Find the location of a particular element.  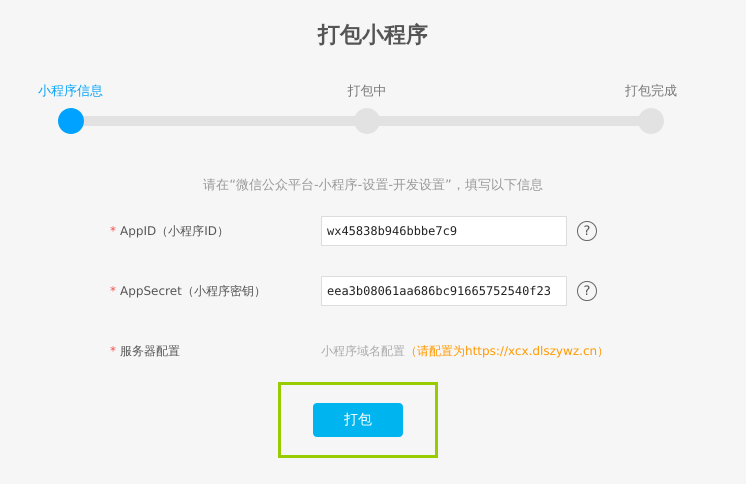

field-label: AppID（小程序ID） is located at coordinates (175, 231).